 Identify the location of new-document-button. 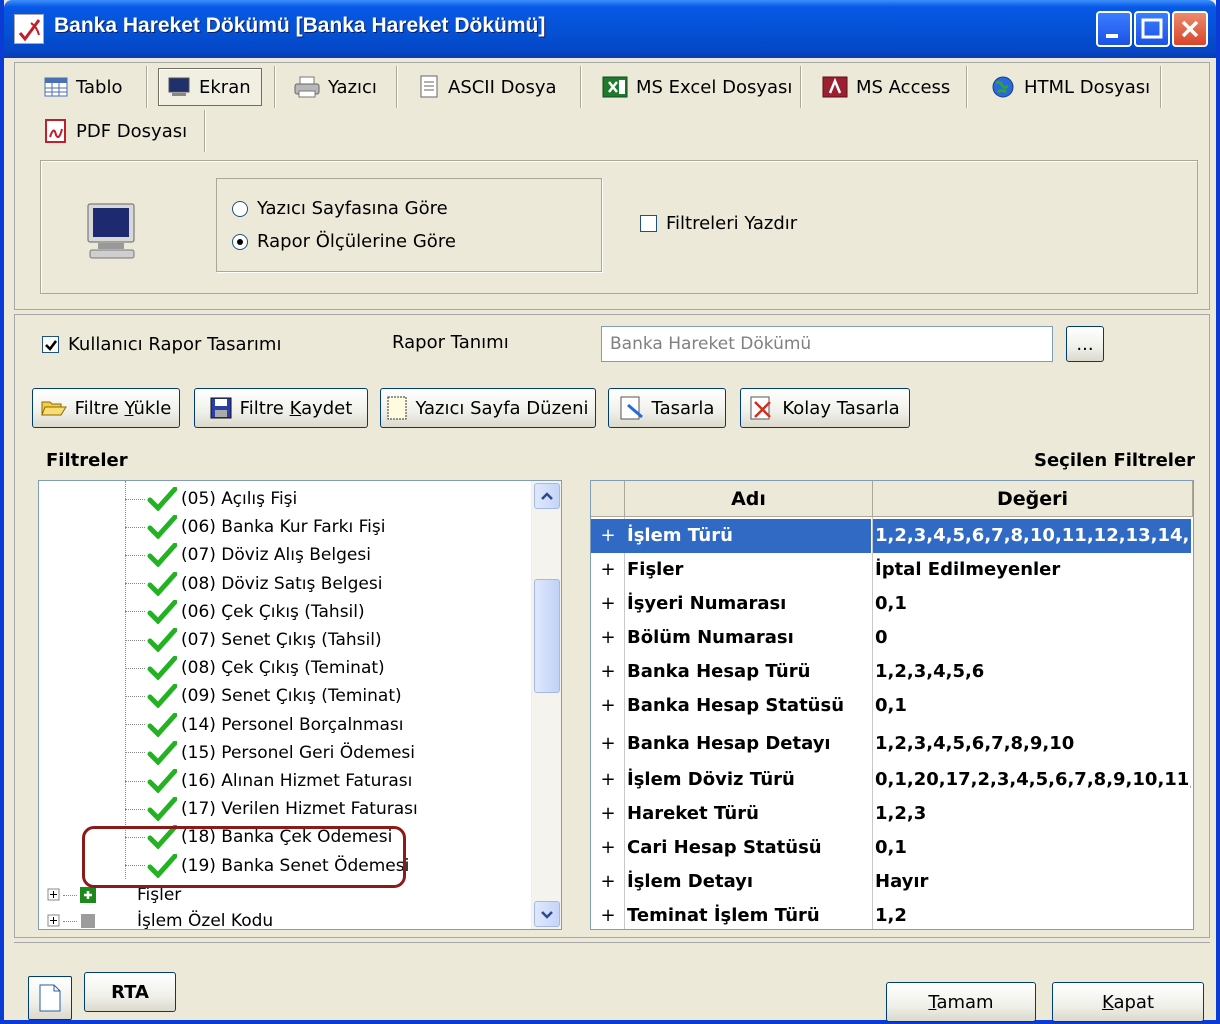
(50, 998).